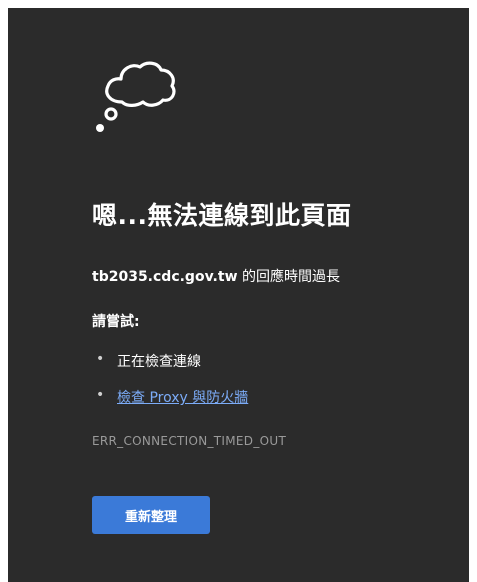  I want to click on suggestion-item-check-connection: • 正在檢查連線, so click(170, 369).